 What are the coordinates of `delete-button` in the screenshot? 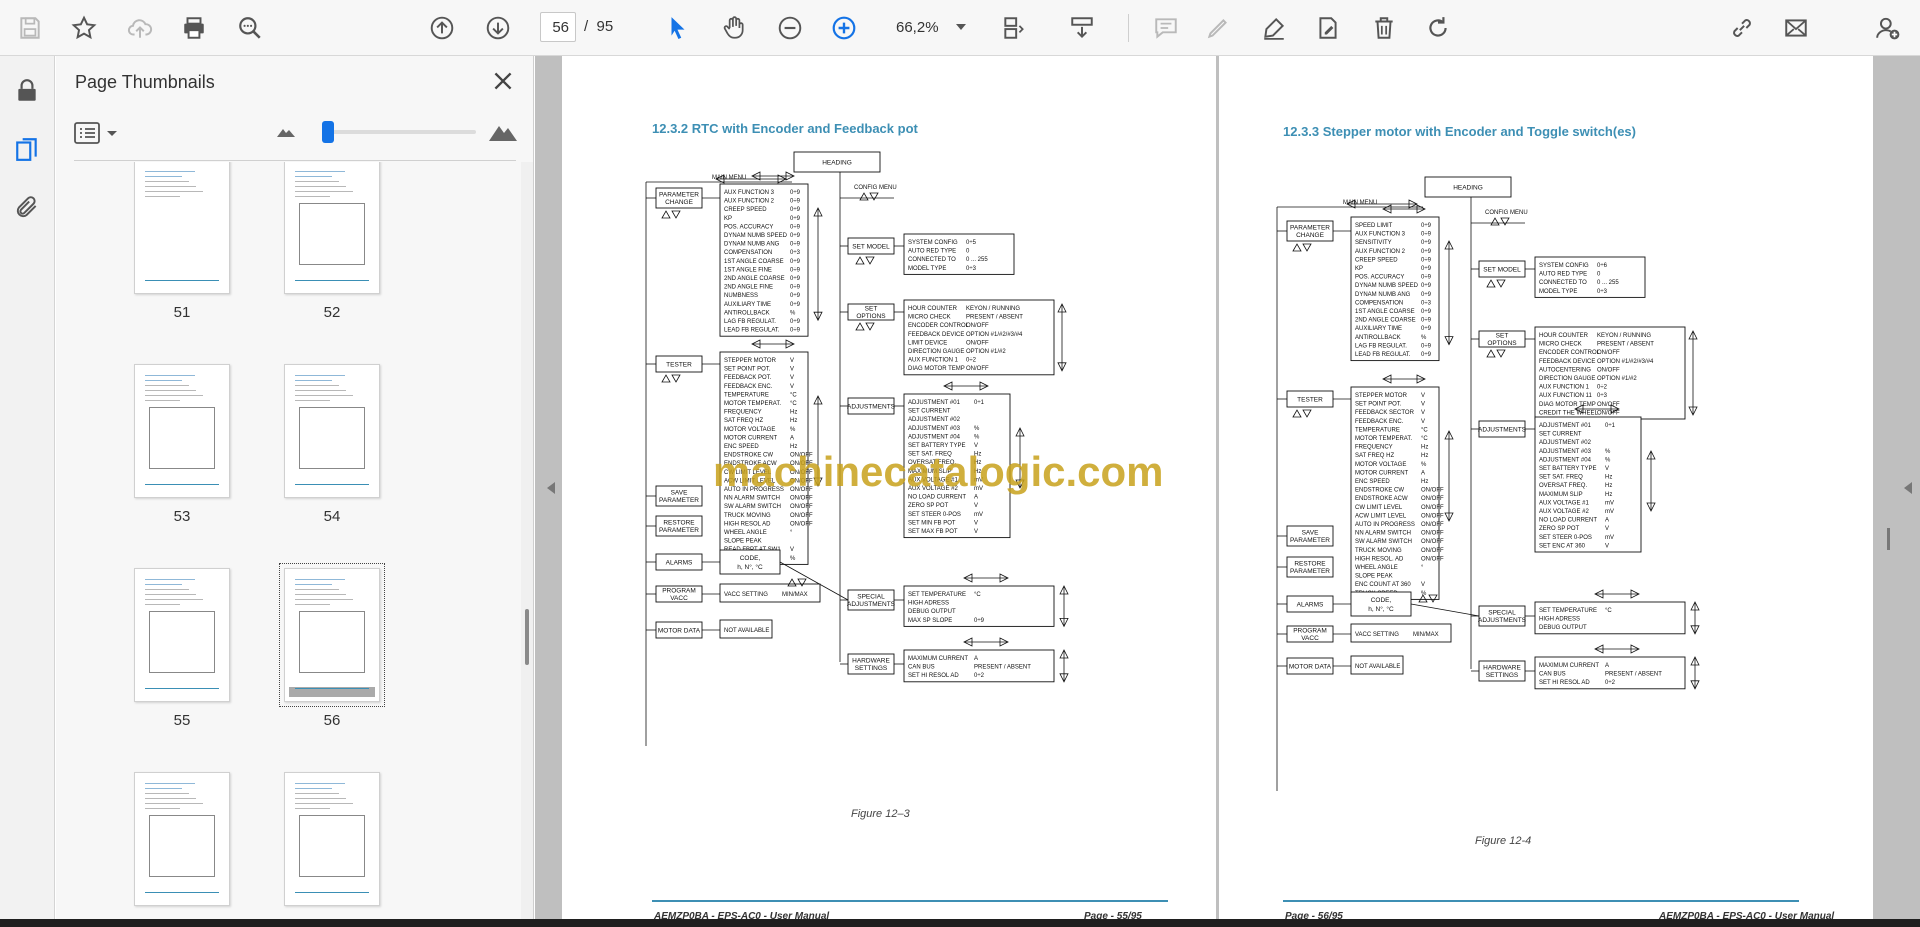 It's located at (1384, 28).